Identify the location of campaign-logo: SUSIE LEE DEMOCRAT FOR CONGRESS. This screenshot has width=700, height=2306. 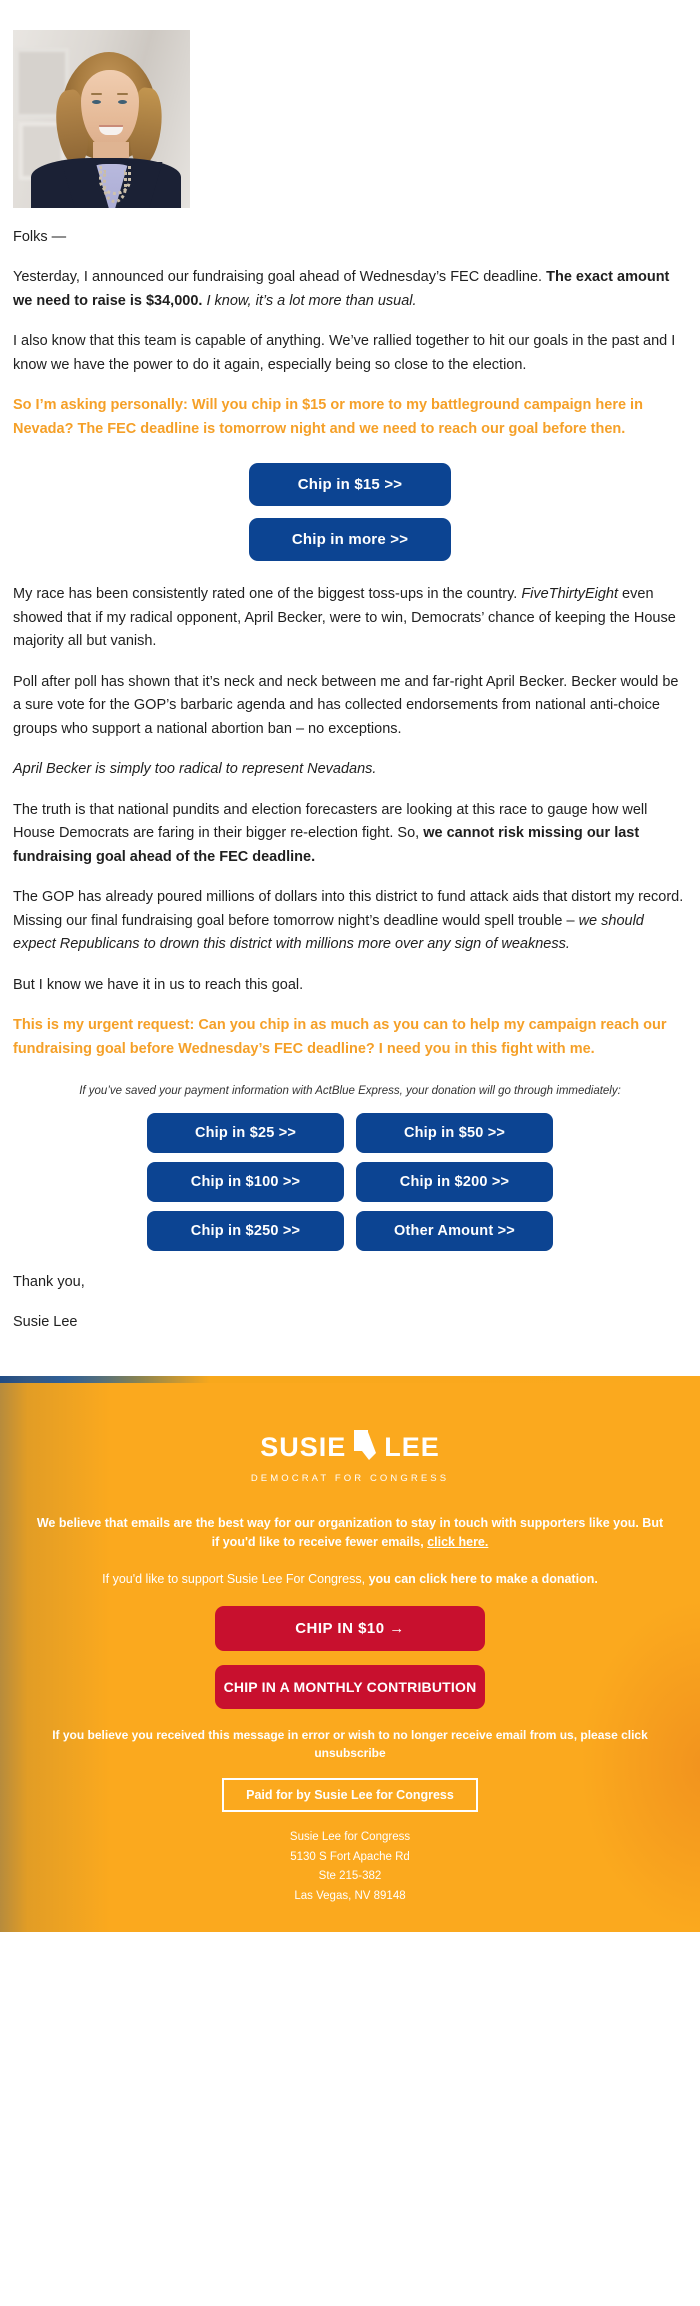
(350, 1448).